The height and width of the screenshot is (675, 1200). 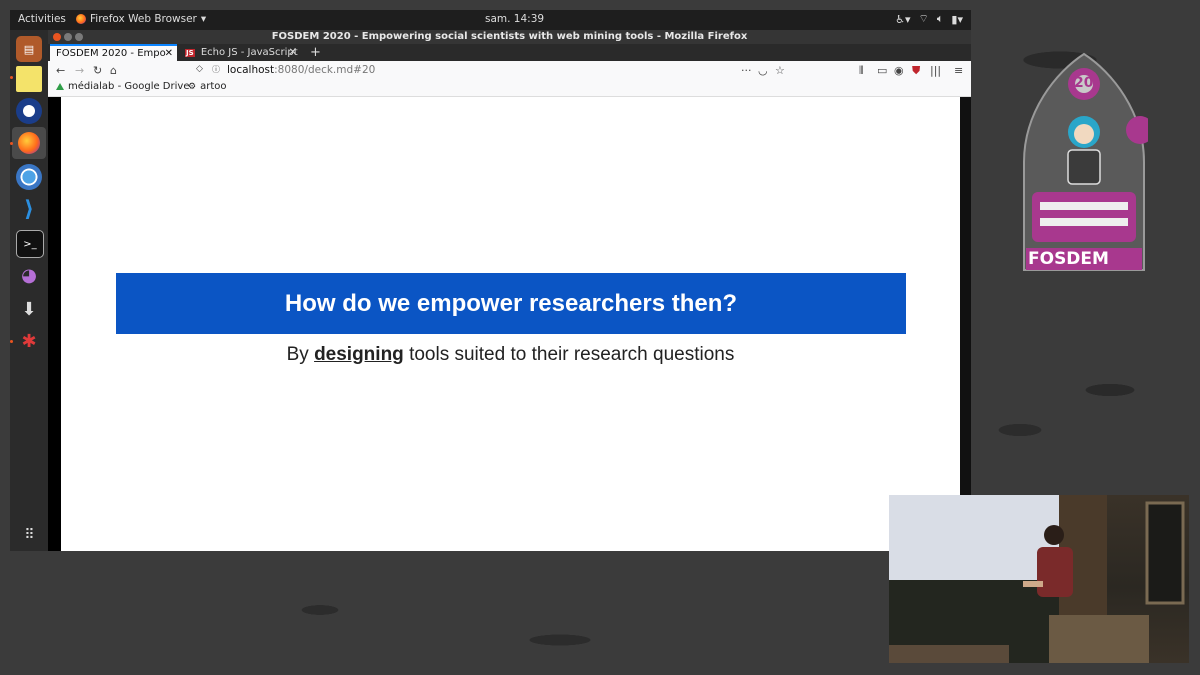 I want to click on tab-fosdem: FOSDEM 2020 - Empo ✕, so click(x=113, y=52).